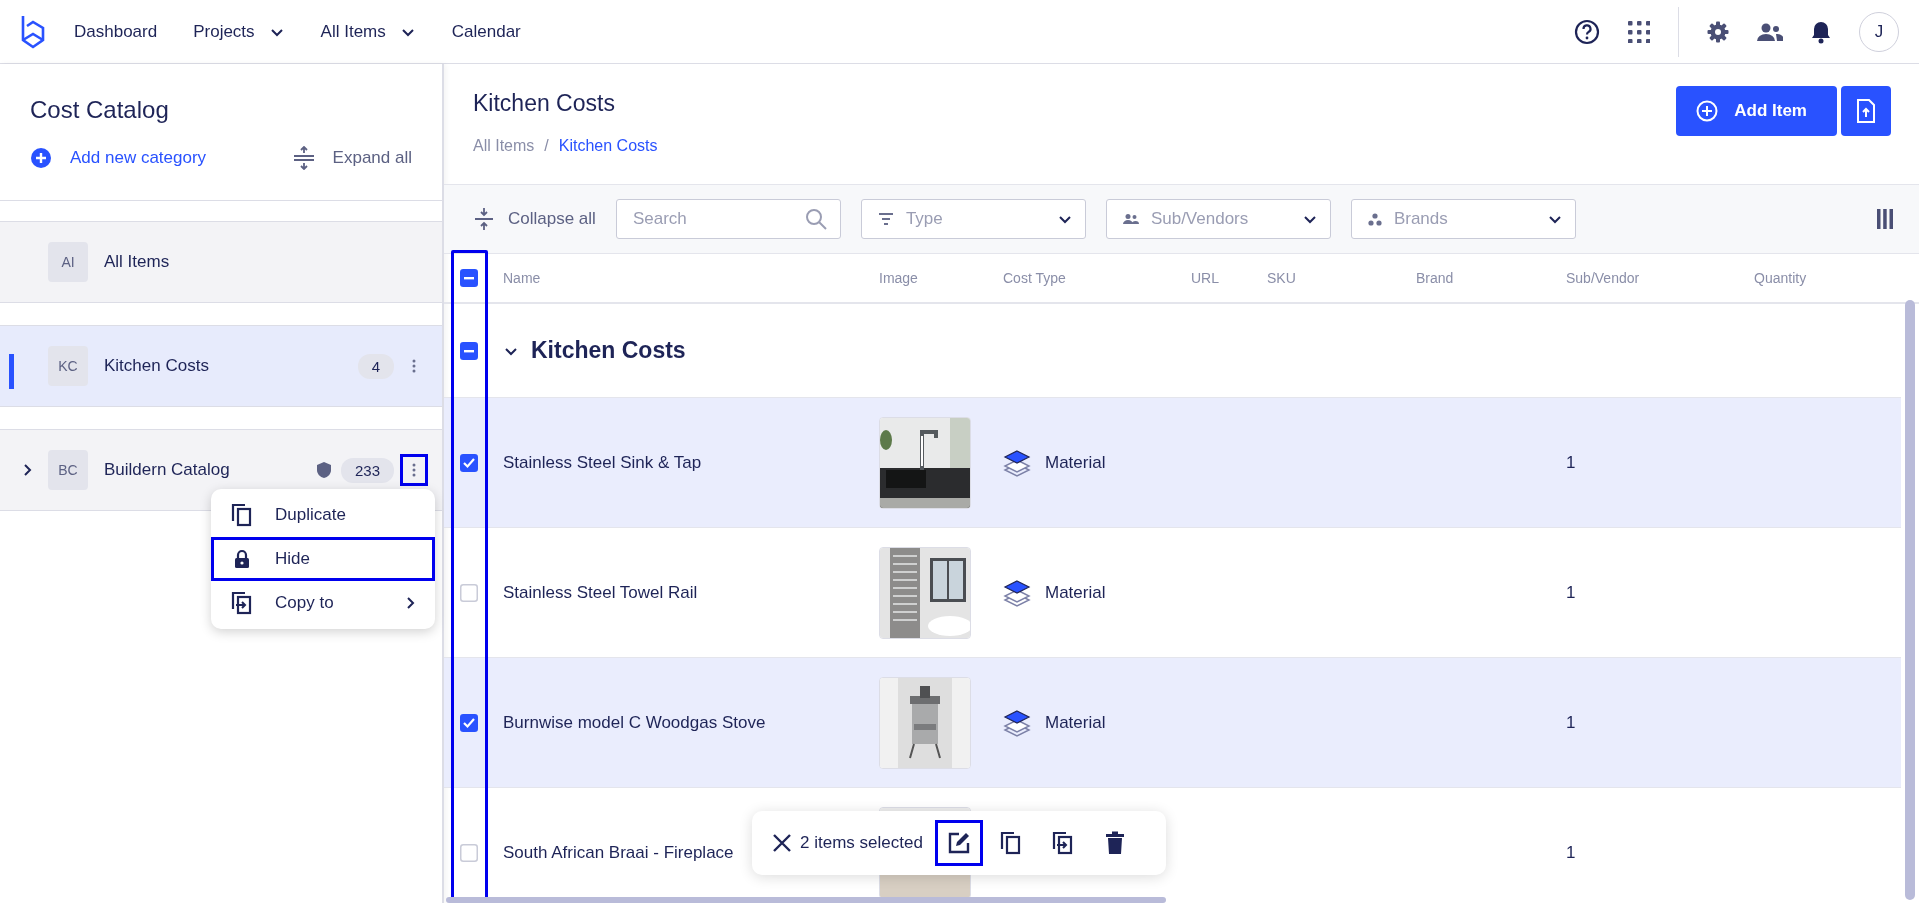 The height and width of the screenshot is (903, 1919). What do you see at coordinates (167, 470) in the screenshot?
I see `category-name: Buildern Catalog` at bounding box center [167, 470].